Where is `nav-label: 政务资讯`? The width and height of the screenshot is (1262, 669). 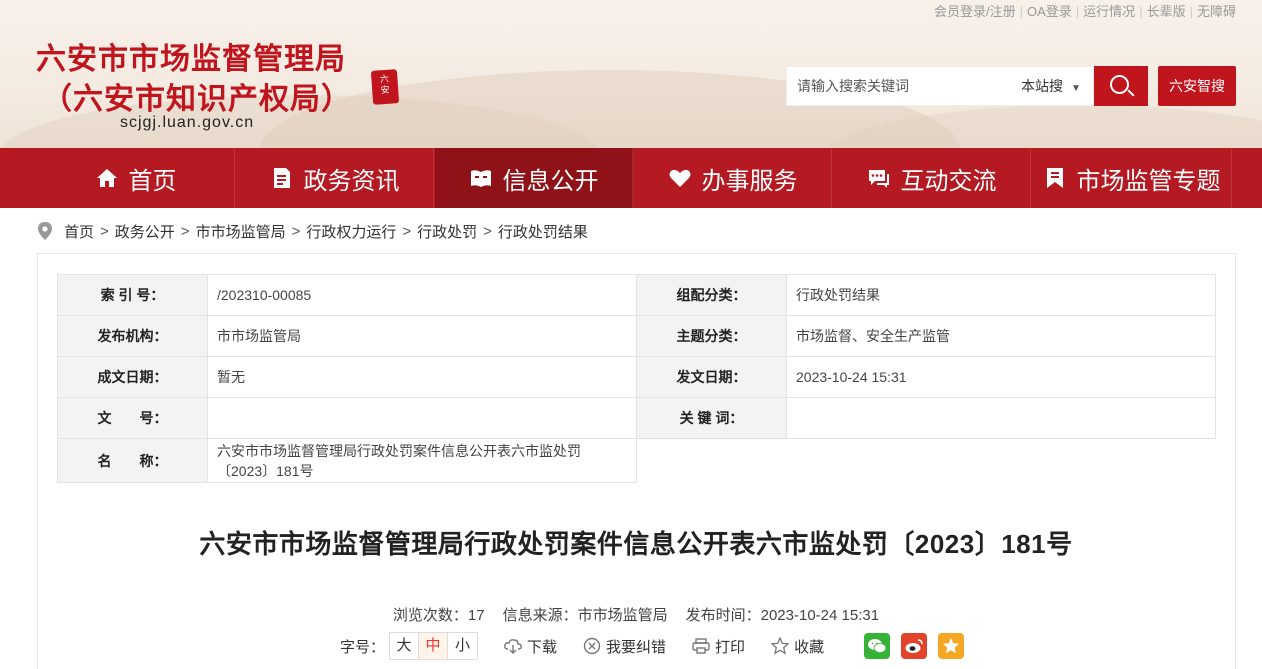 nav-label: 政务资讯 is located at coordinates (351, 181).